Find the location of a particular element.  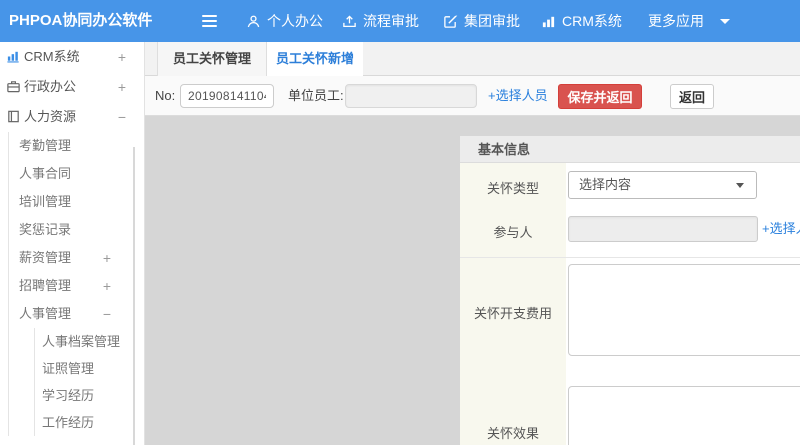

hamburger-icon is located at coordinates (209, 21).